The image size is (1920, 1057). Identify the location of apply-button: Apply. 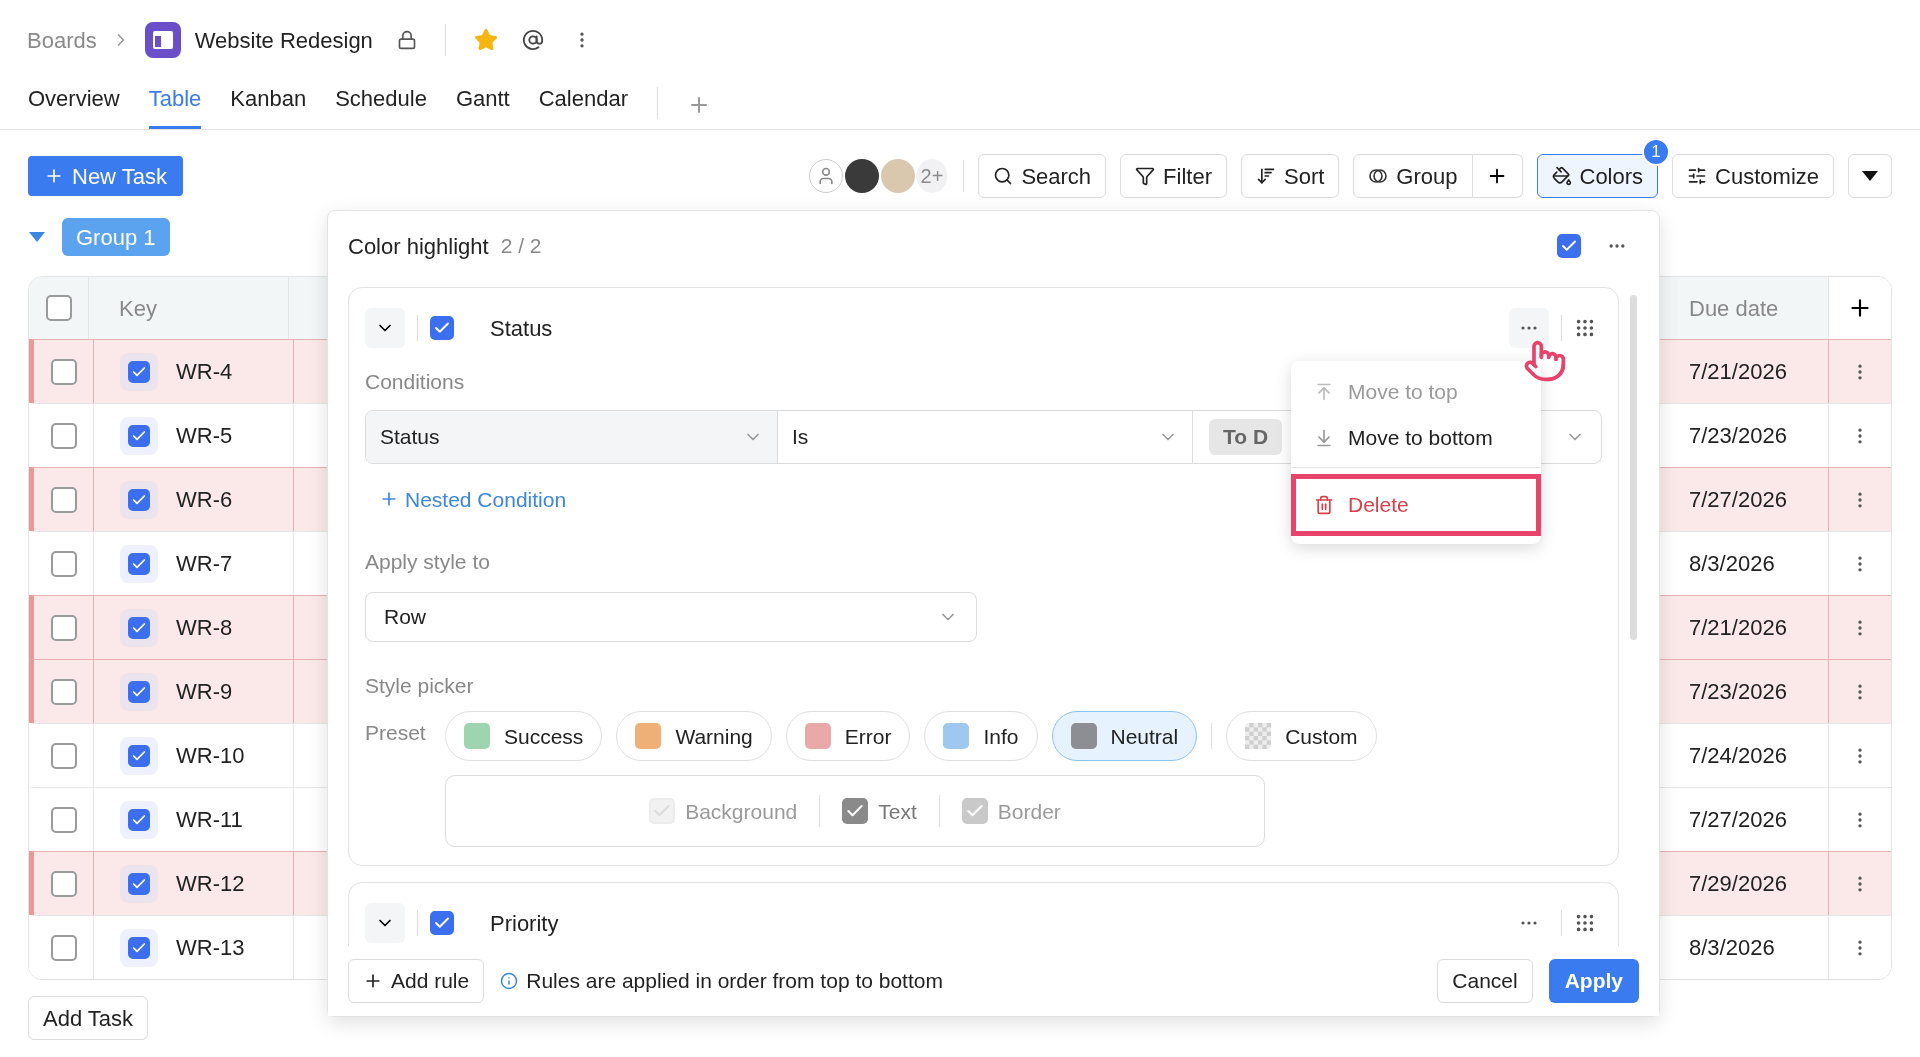
(1593, 981).